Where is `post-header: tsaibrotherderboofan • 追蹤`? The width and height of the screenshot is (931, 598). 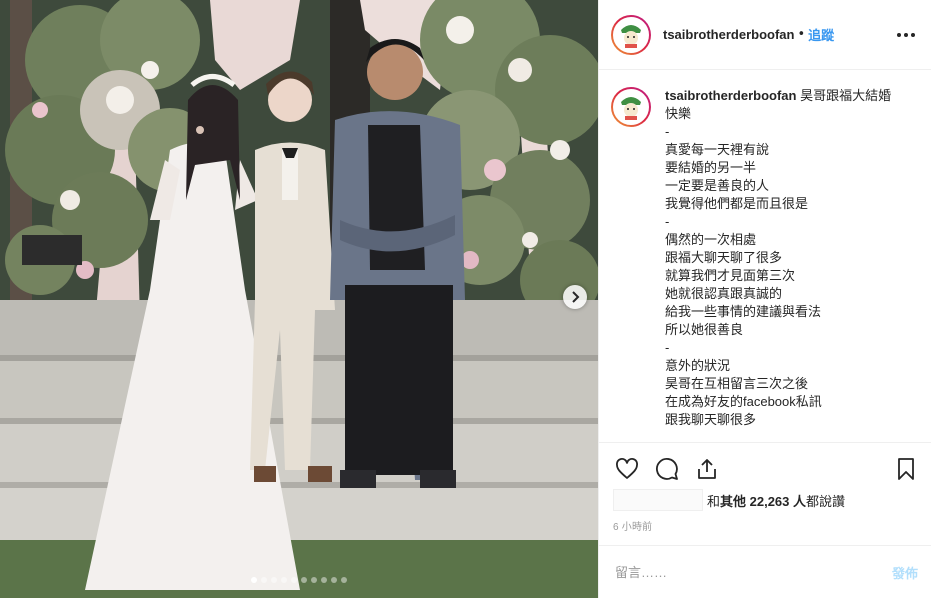 post-header: tsaibrotherderboofan • 追蹤 is located at coordinates (765, 35).